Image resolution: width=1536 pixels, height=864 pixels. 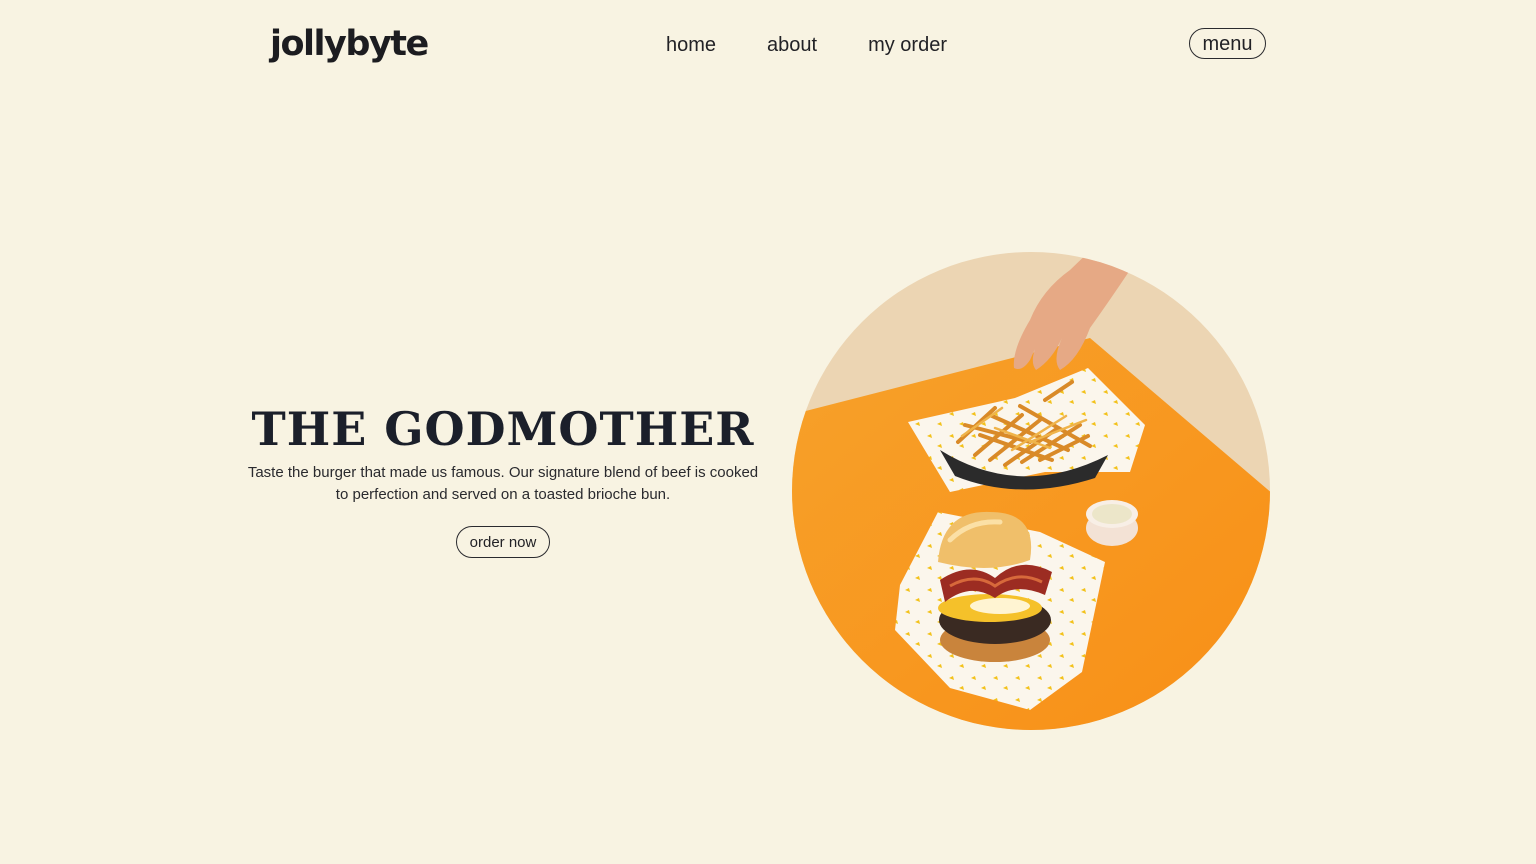 What do you see at coordinates (907, 45) in the screenshot?
I see `nav-my-order: my order` at bounding box center [907, 45].